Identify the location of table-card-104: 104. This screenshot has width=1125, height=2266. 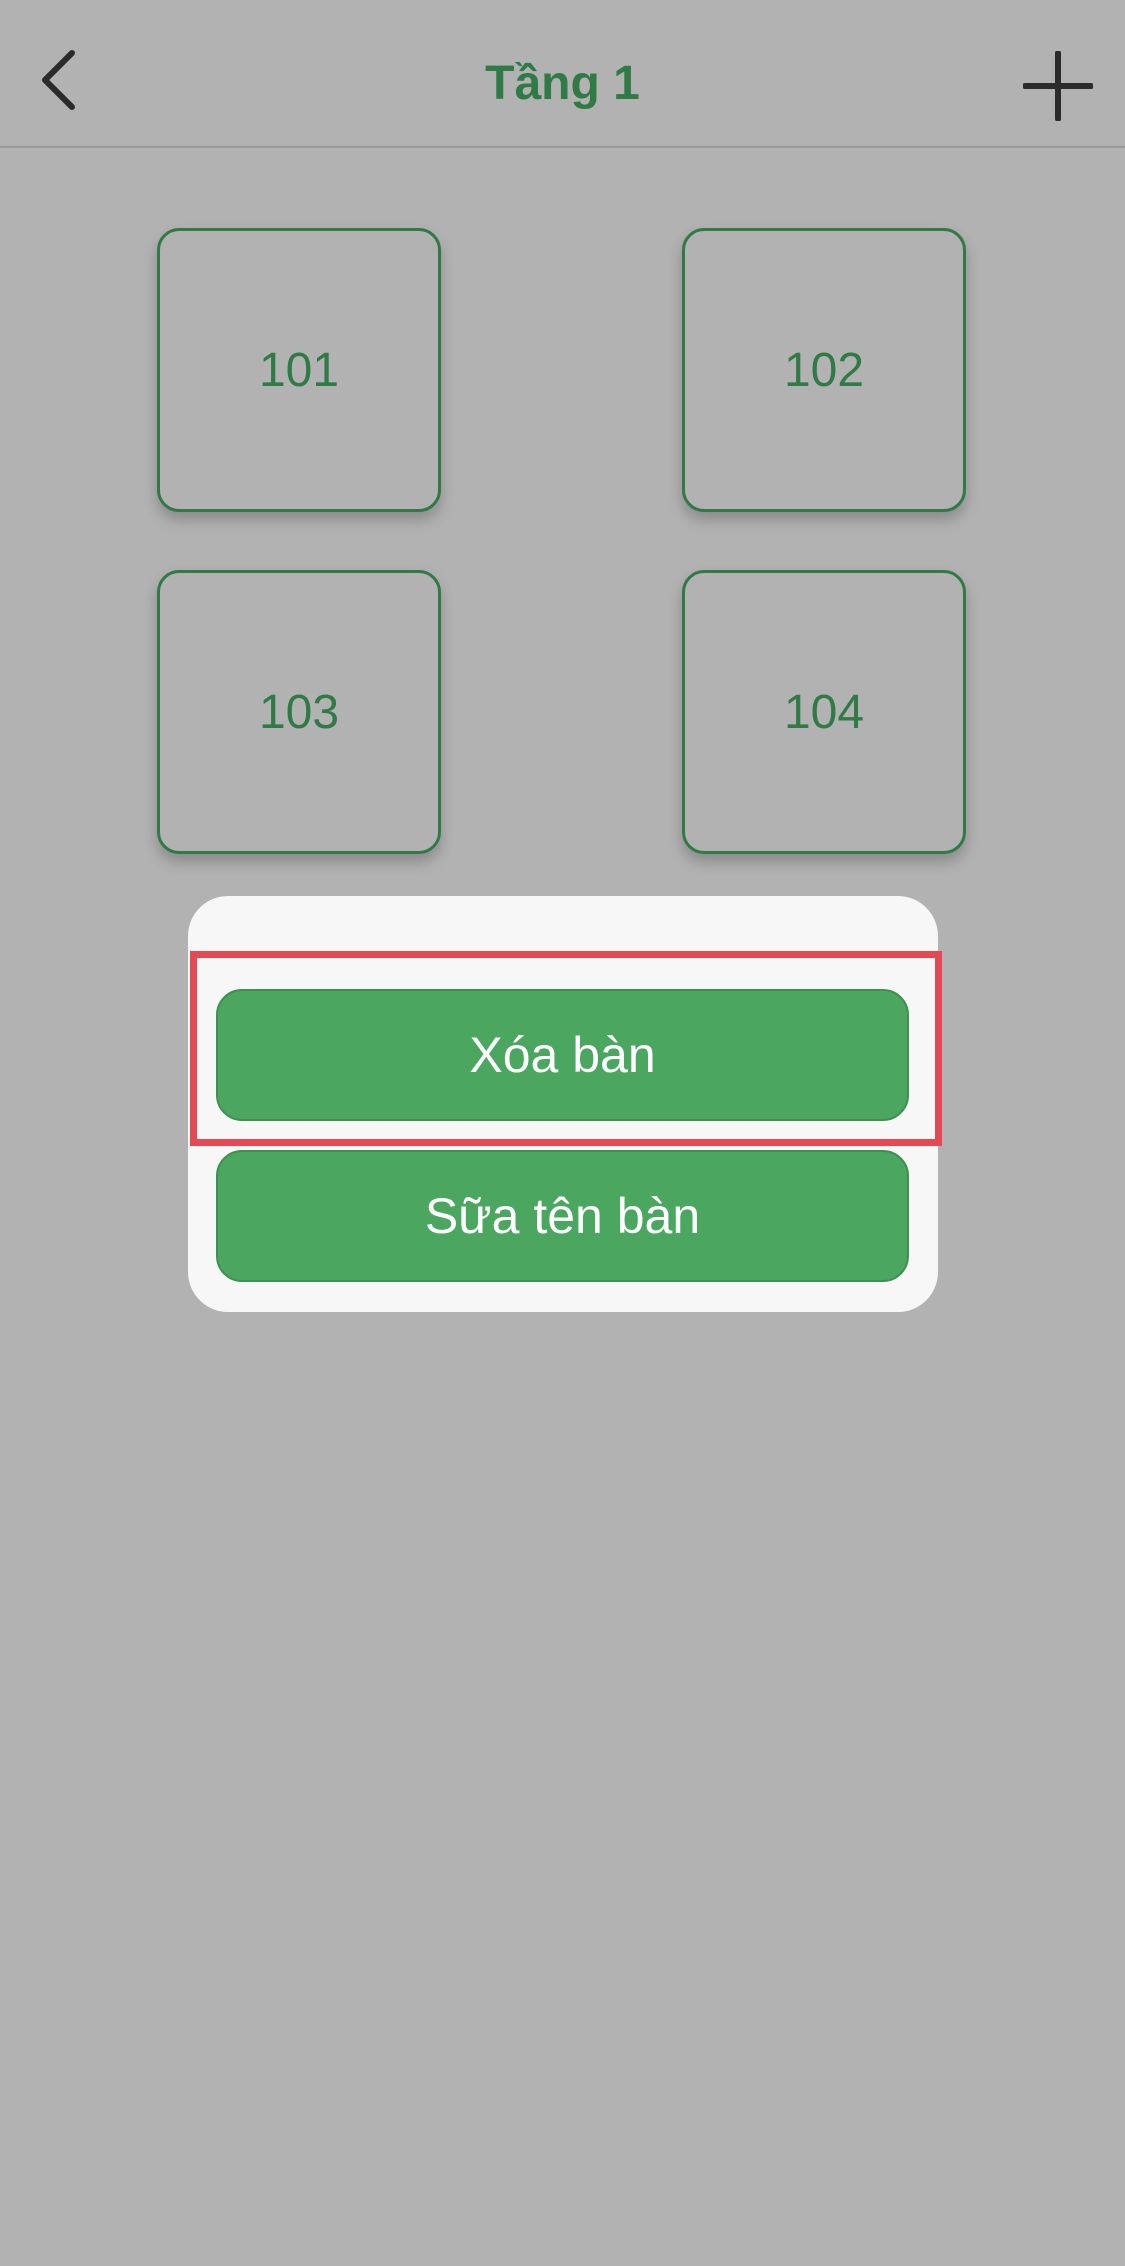
(824, 712).